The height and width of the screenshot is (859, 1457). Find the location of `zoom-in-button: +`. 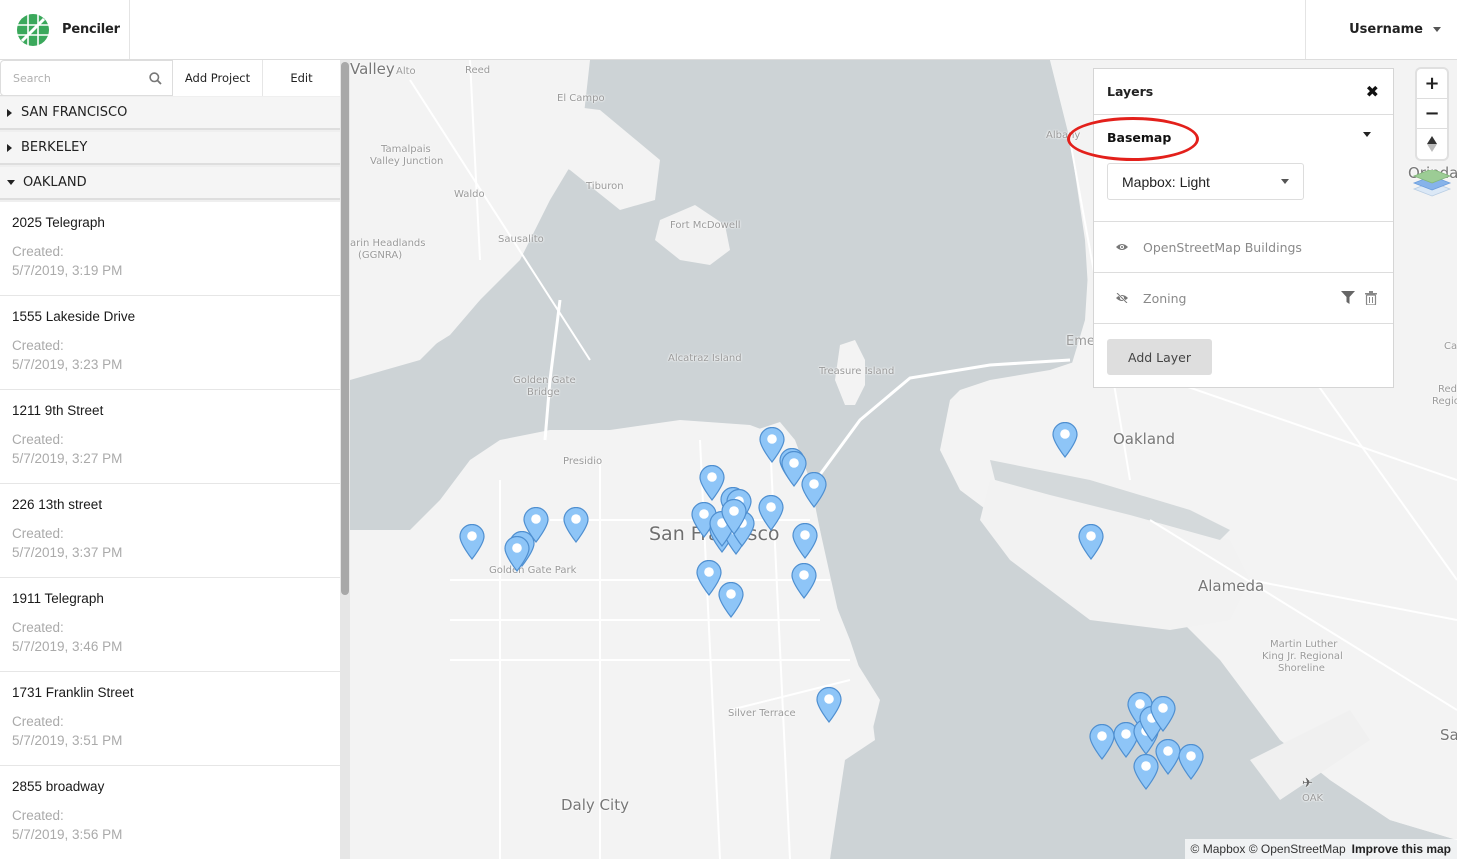

zoom-in-button: + is located at coordinates (1432, 84).